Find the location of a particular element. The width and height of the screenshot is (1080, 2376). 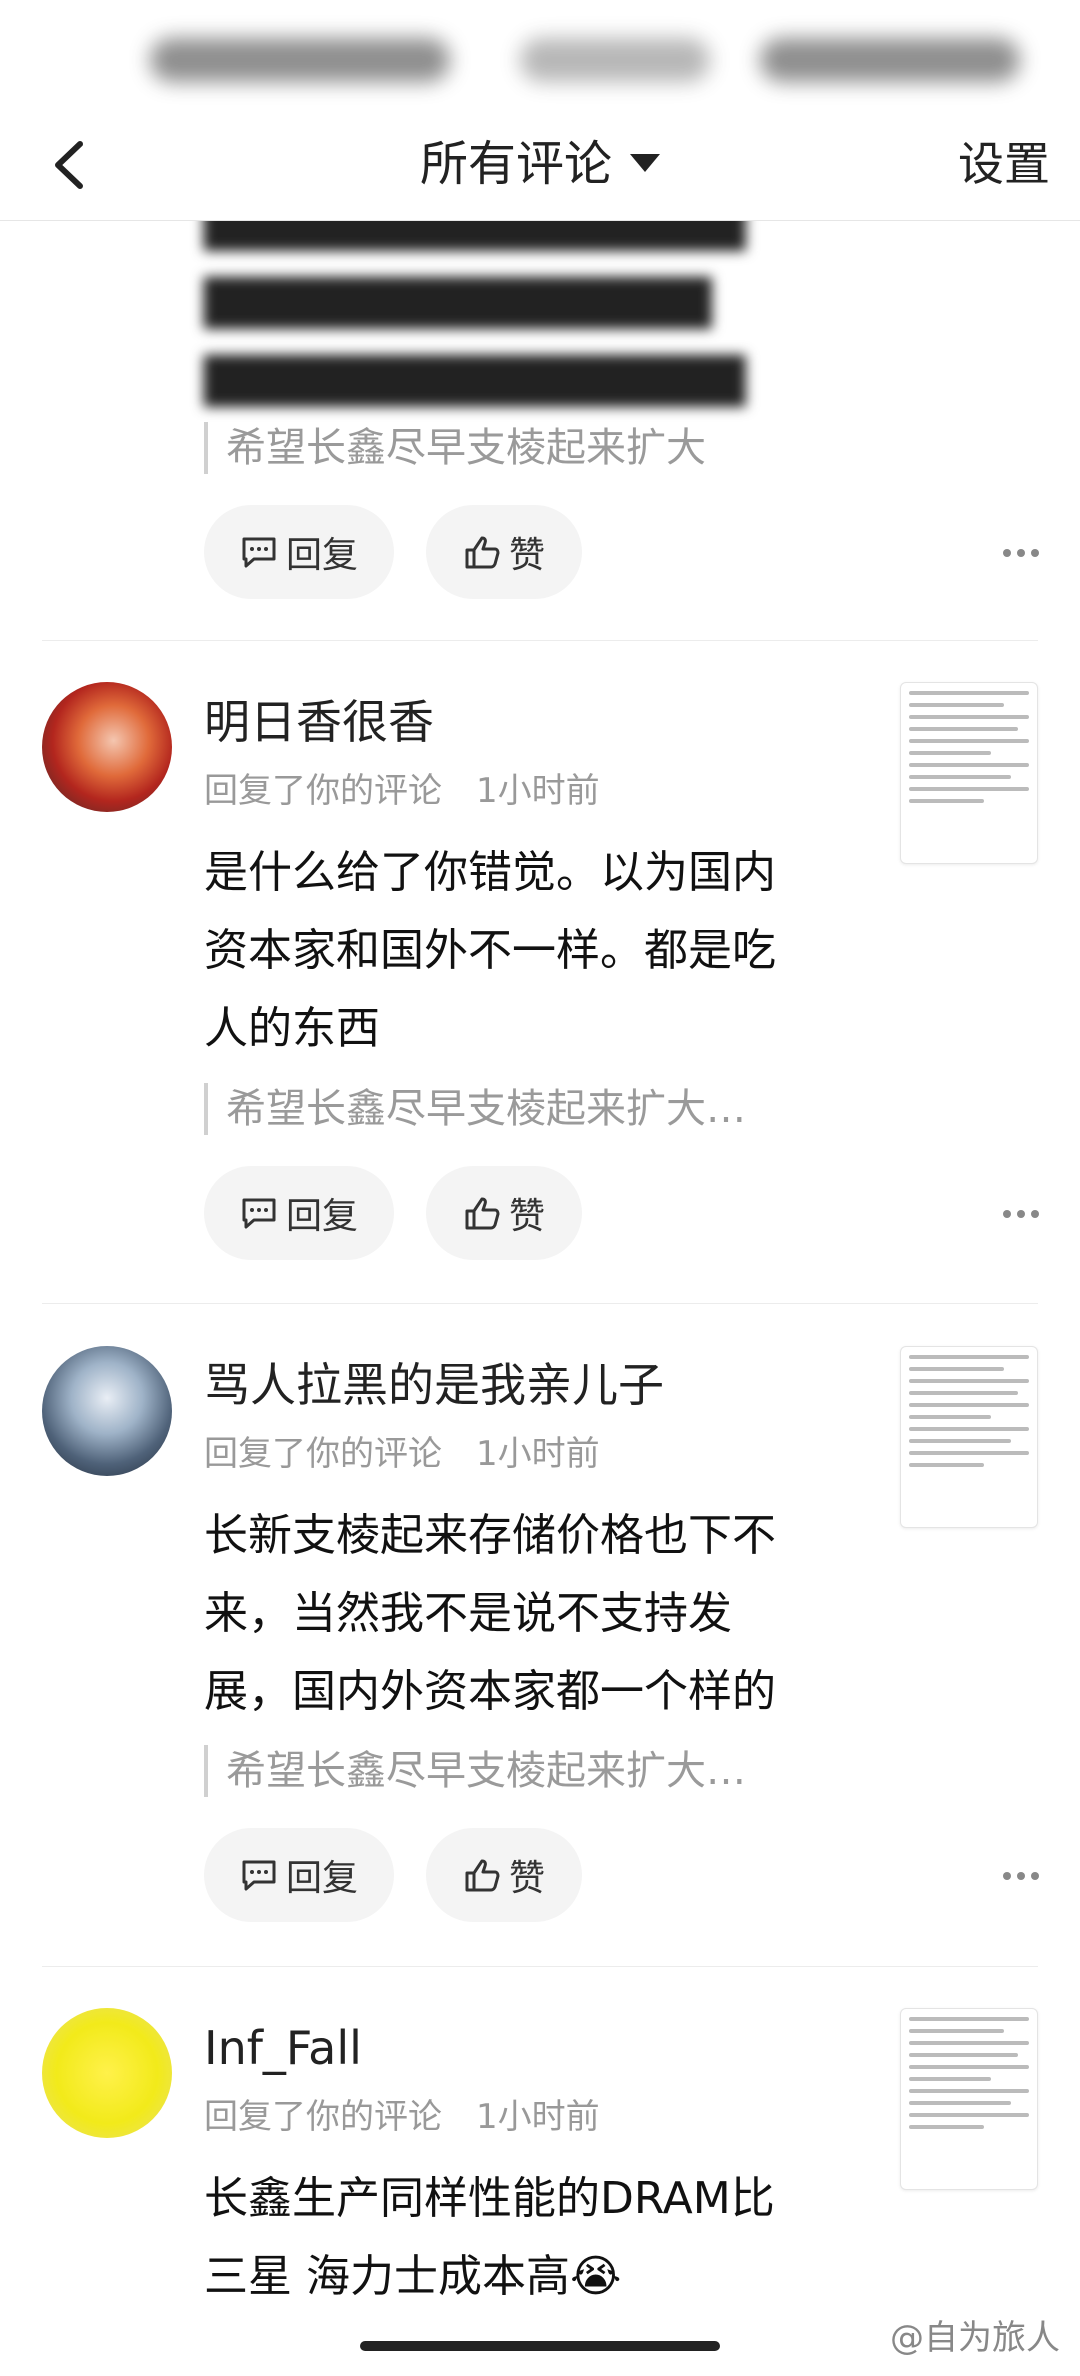

comment-line: 资本家和国外不一样。都是吃 is located at coordinates (490, 950).